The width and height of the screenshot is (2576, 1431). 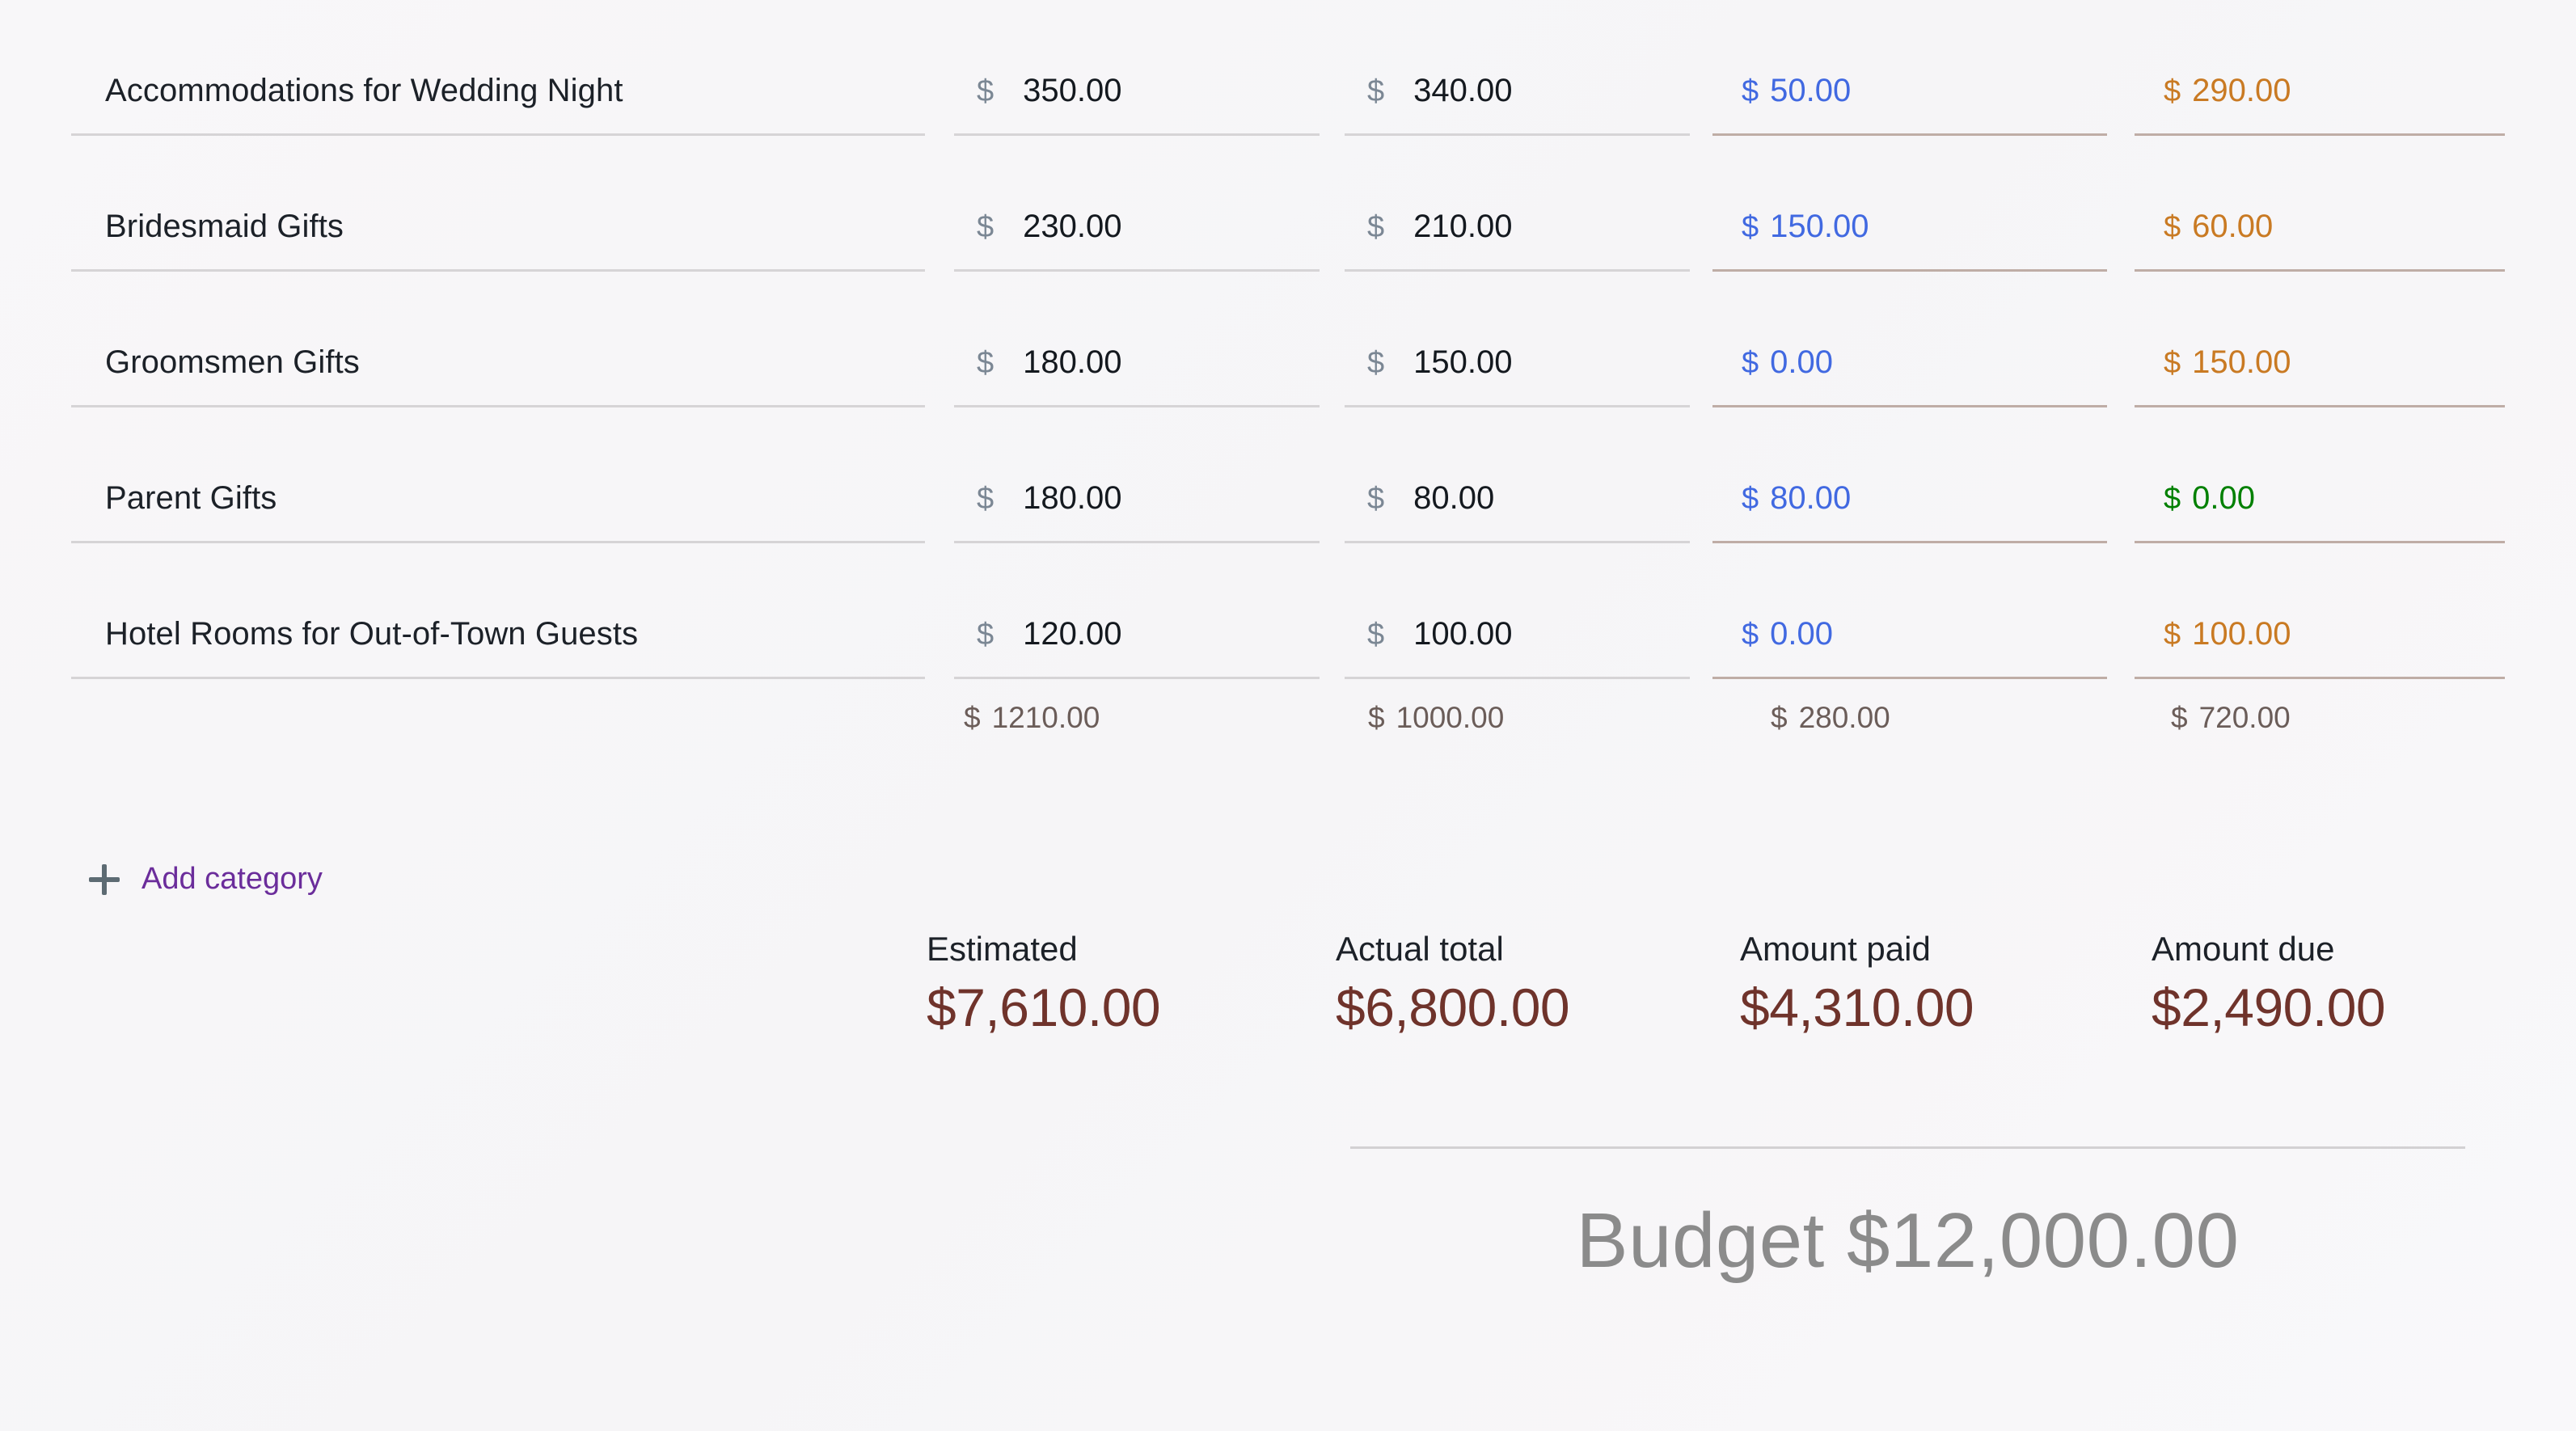 I want to click on amount-paid-cell: $ 80.00, so click(x=1909, y=498).